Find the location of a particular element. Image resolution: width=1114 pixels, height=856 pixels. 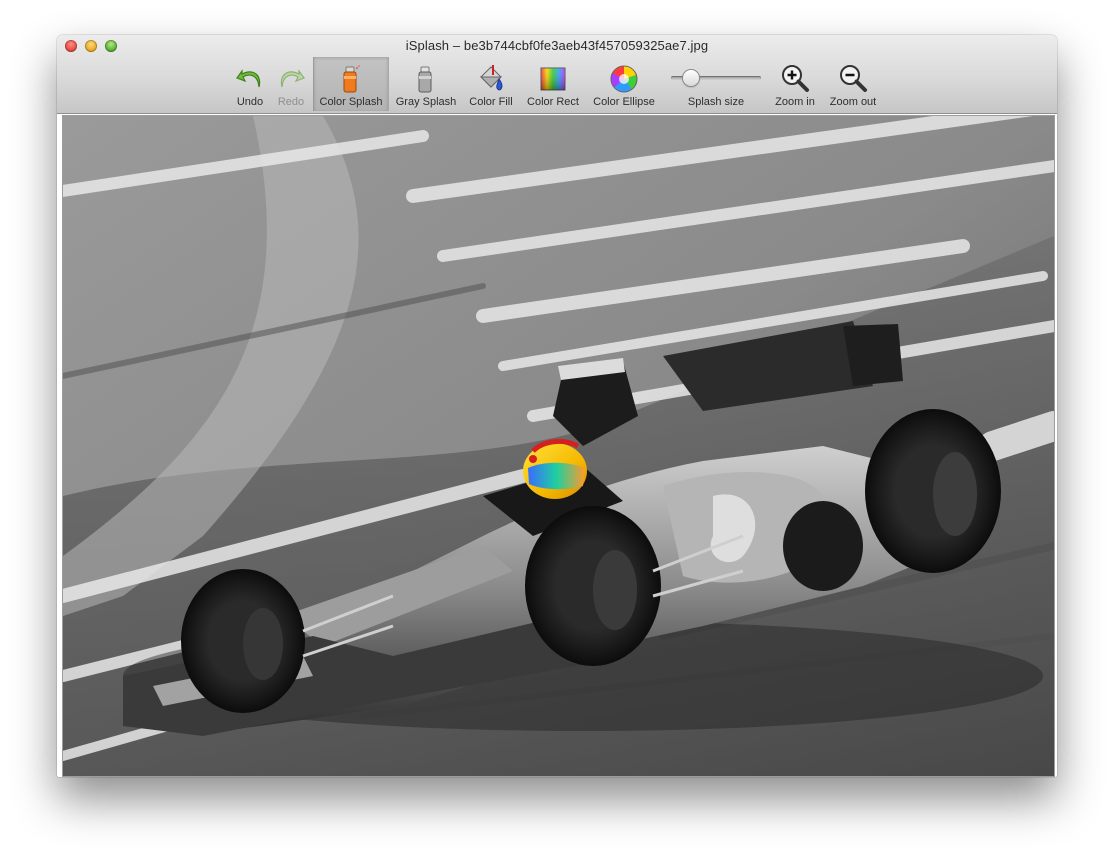

redo-button: Redo is located at coordinates (291, 84).